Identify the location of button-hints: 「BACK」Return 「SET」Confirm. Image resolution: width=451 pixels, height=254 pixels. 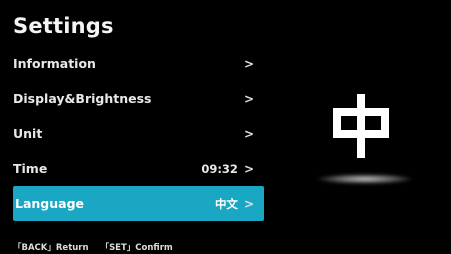
(93, 247).